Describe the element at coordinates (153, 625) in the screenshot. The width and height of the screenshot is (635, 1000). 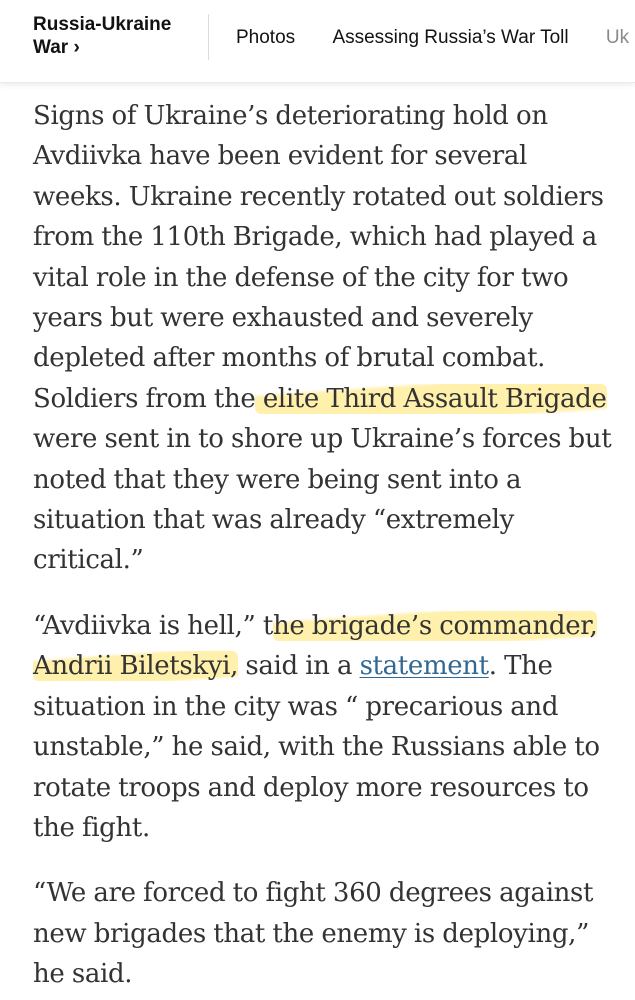
I see `paragraph-text: “Avdiivka is hell,” t` at that location.